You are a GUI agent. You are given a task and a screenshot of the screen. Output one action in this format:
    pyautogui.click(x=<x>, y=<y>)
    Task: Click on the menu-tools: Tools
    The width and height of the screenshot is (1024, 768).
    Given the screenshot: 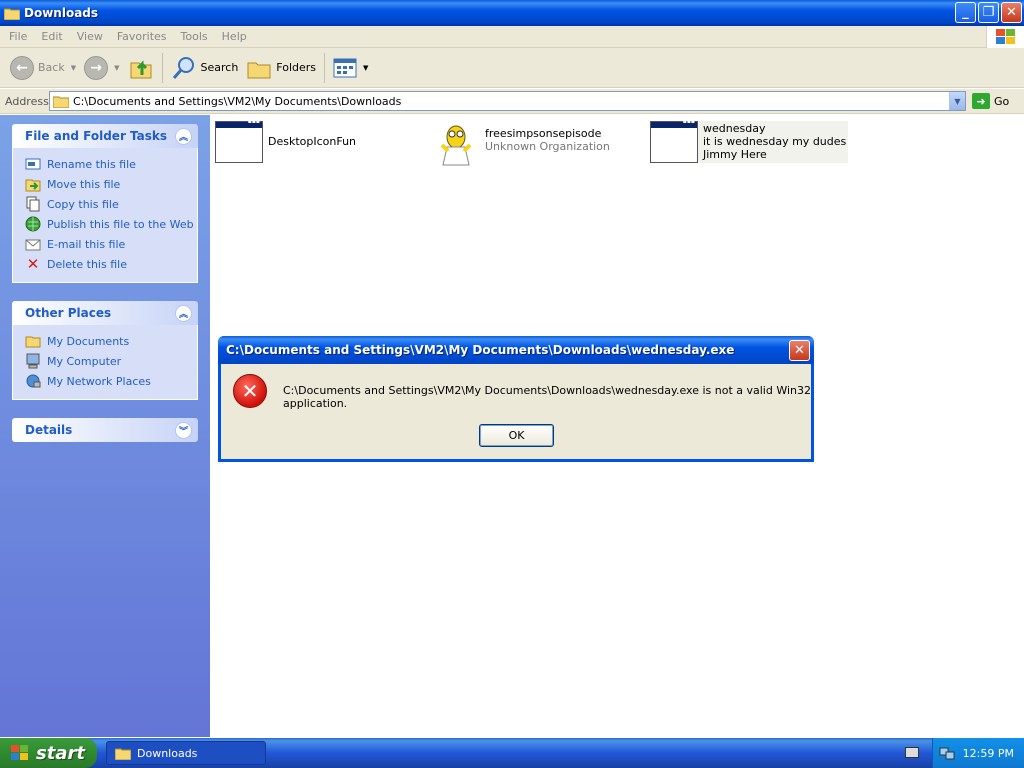 What is the action you would take?
    pyautogui.click(x=194, y=36)
    